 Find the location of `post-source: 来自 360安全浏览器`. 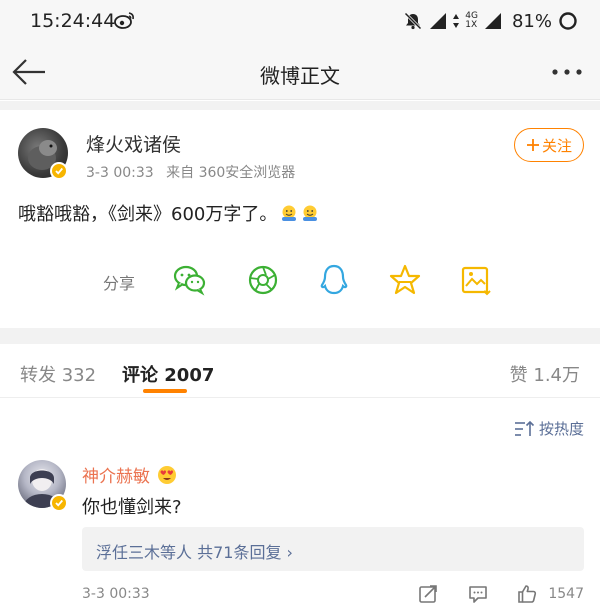

post-source: 来自 360安全浏览器 is located at coordinates (231, 173).